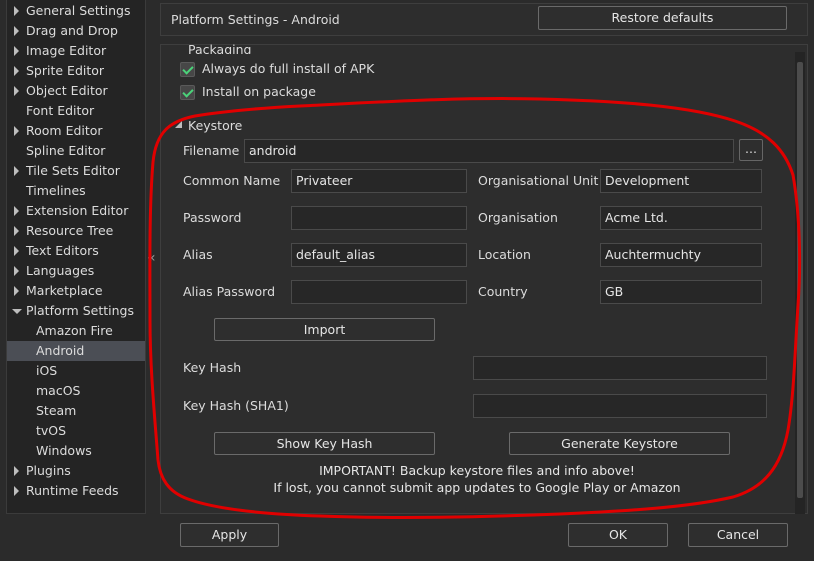 The height and width of the screenshot is (561, 814). I want to click on tree-item-label: Amazon Fire, so click(74, 330).